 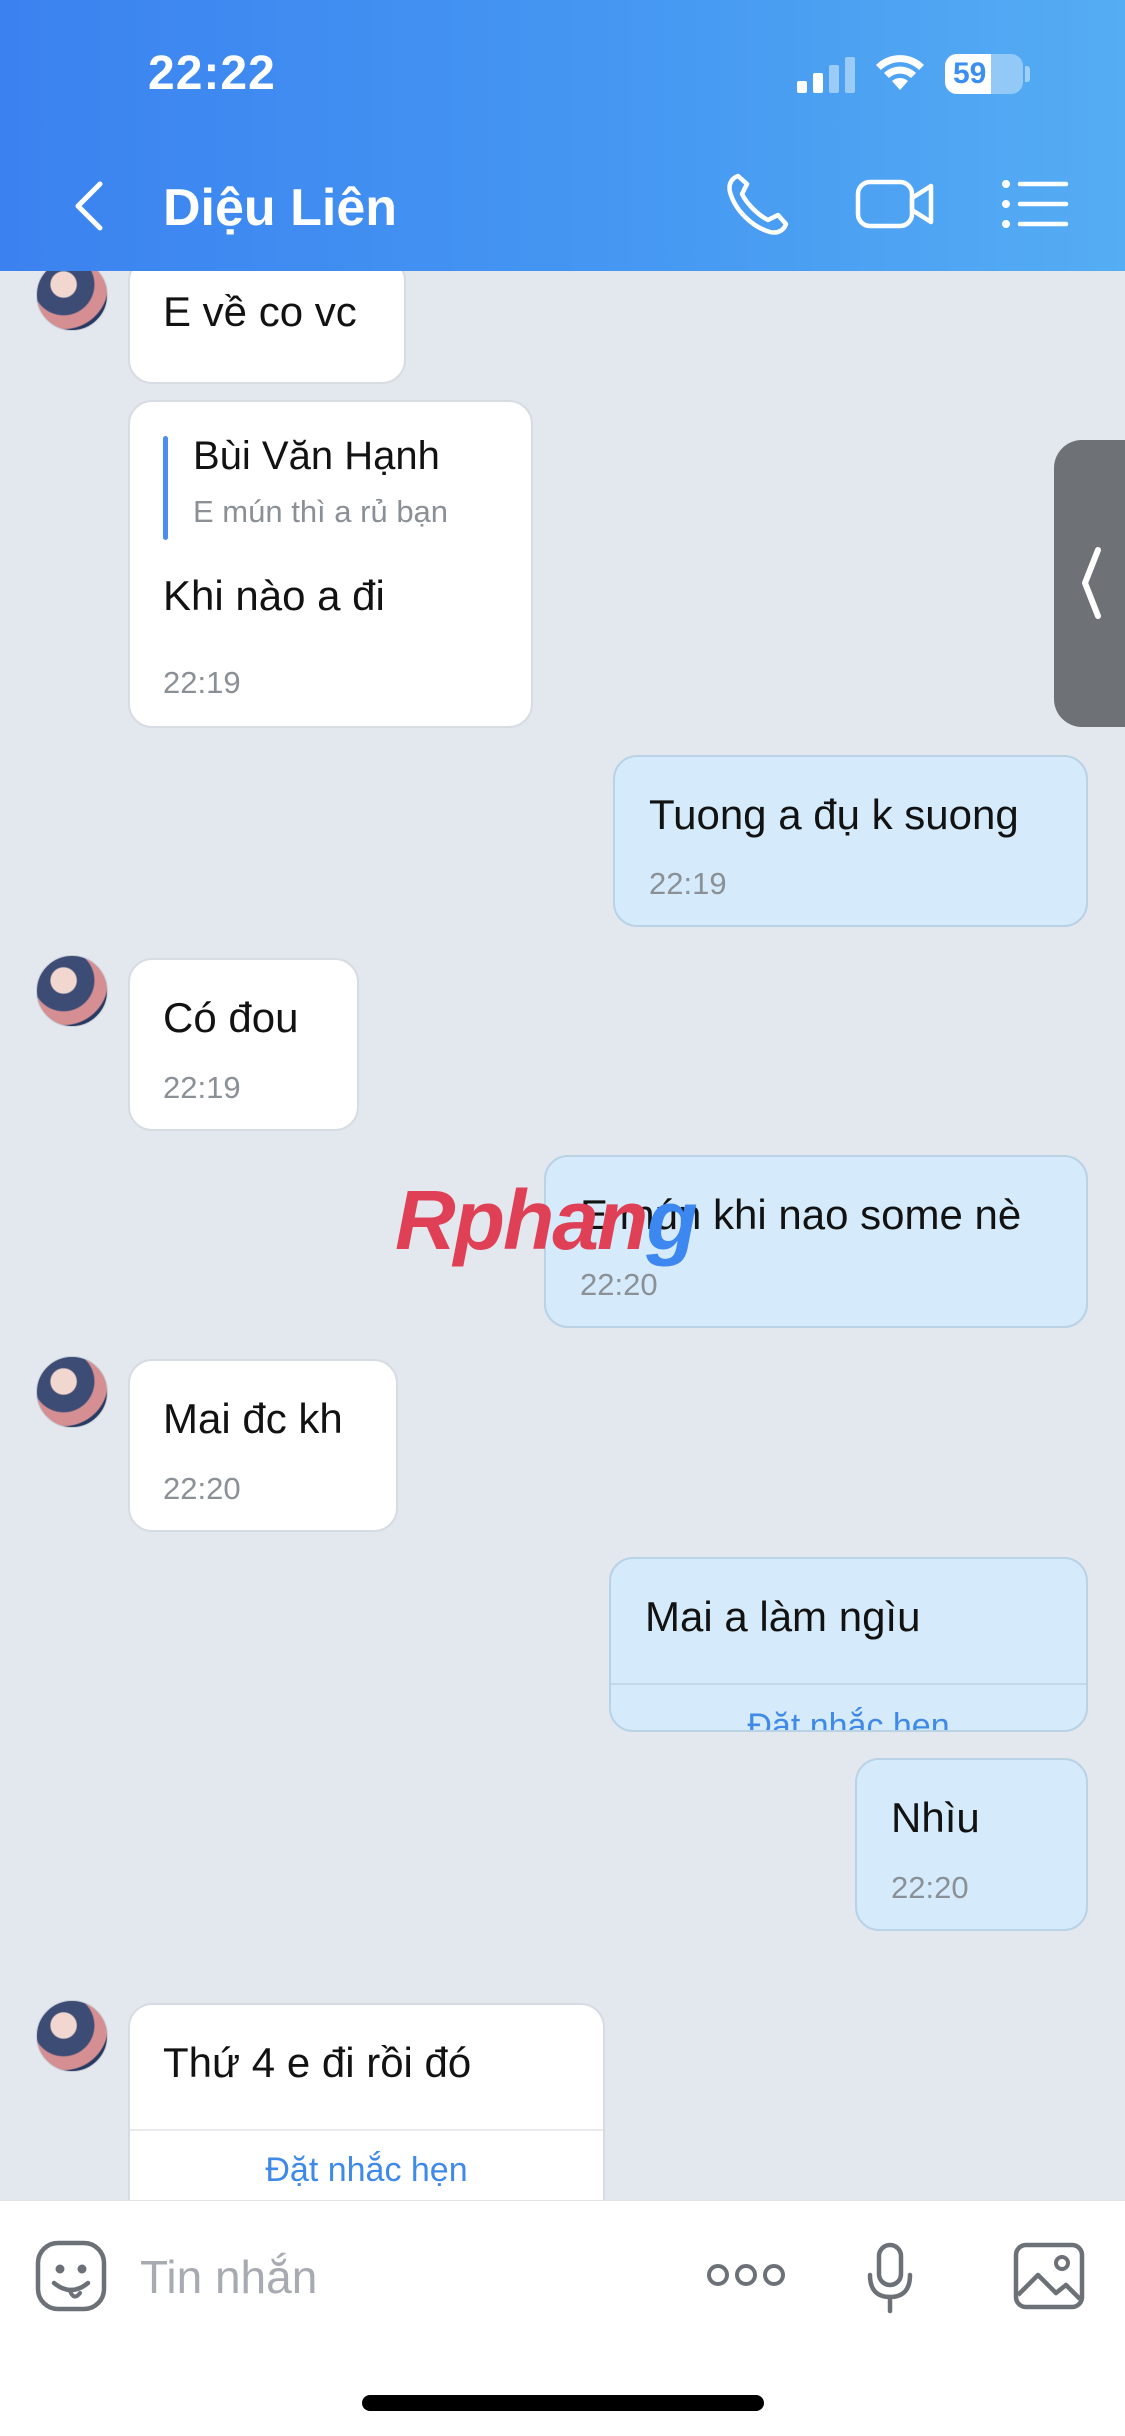 I want to click on battery-level: 59, so click(x=970, y=73).